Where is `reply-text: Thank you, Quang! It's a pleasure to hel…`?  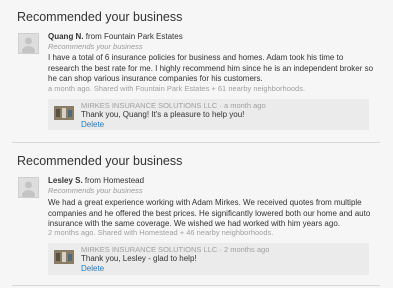
reply-text: Thank you, Quang! It's a pleasure to hel… is located at coordinates (163, 114).